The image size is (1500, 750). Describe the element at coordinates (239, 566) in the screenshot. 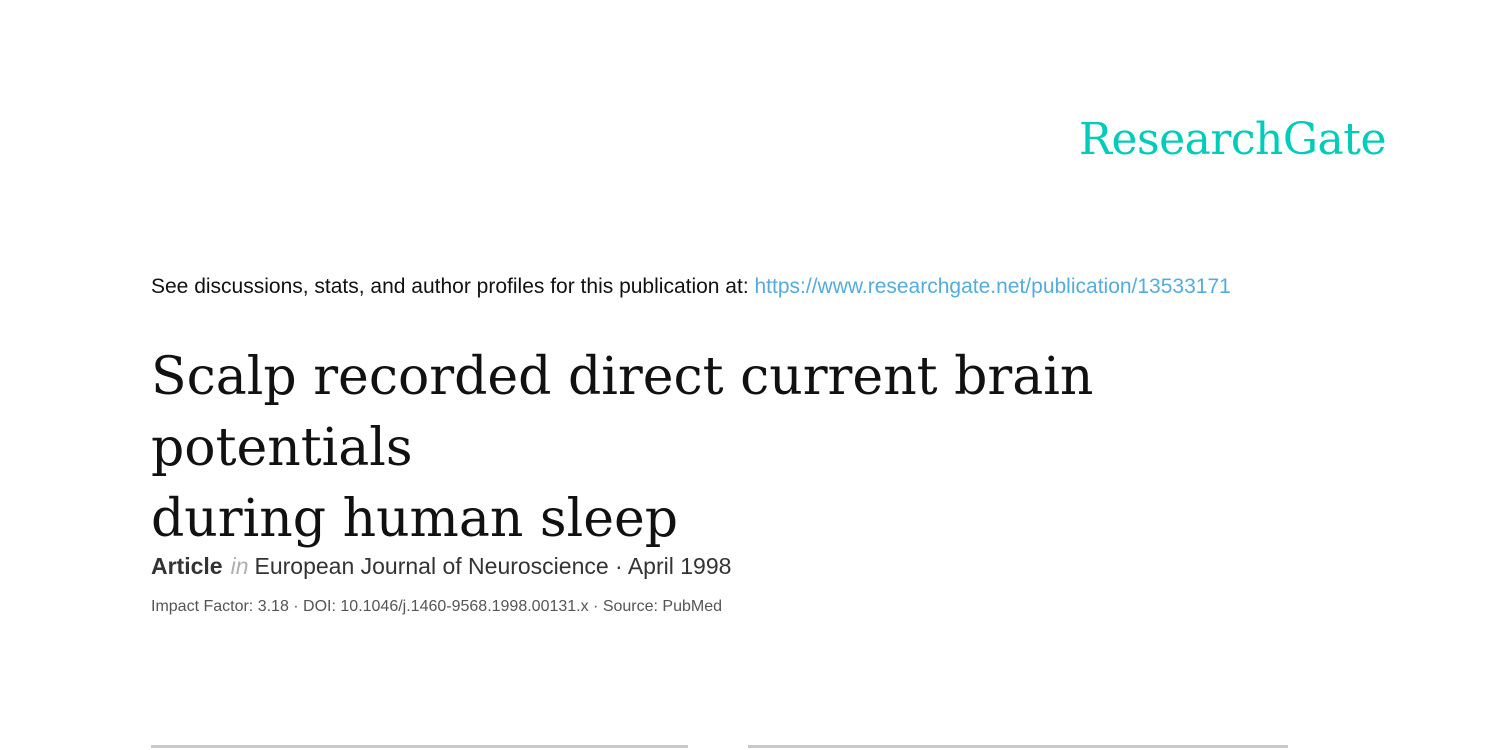

I see `in-word: in` at that location.